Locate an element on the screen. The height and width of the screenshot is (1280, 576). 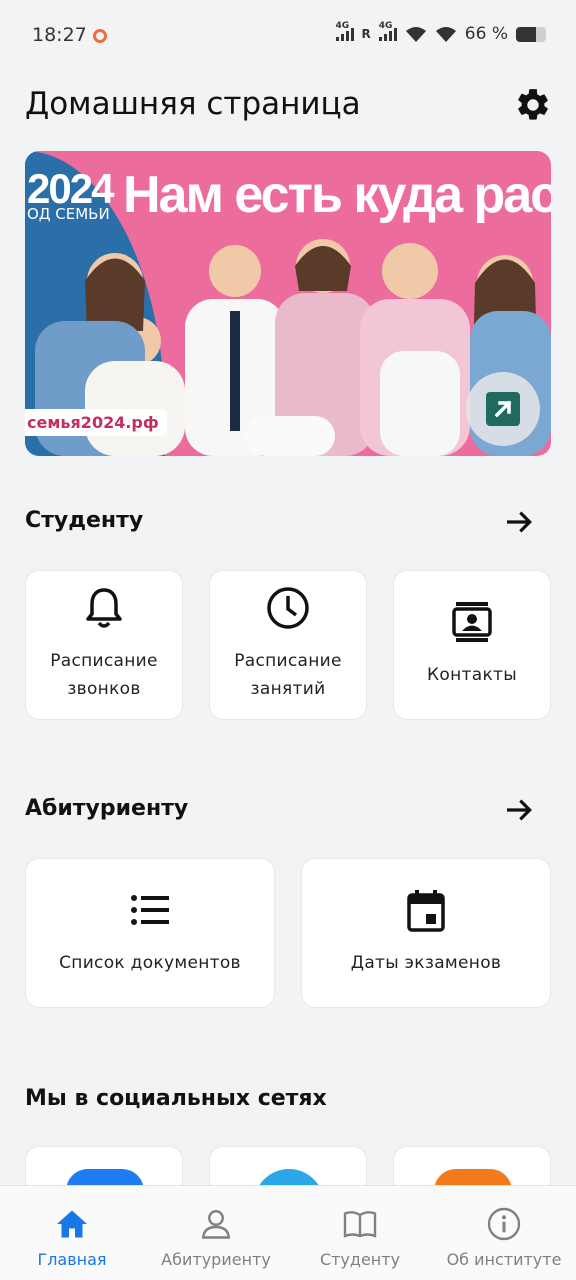
card-exam-dates: Даты экзаменов is located at coordinates (426, 933).